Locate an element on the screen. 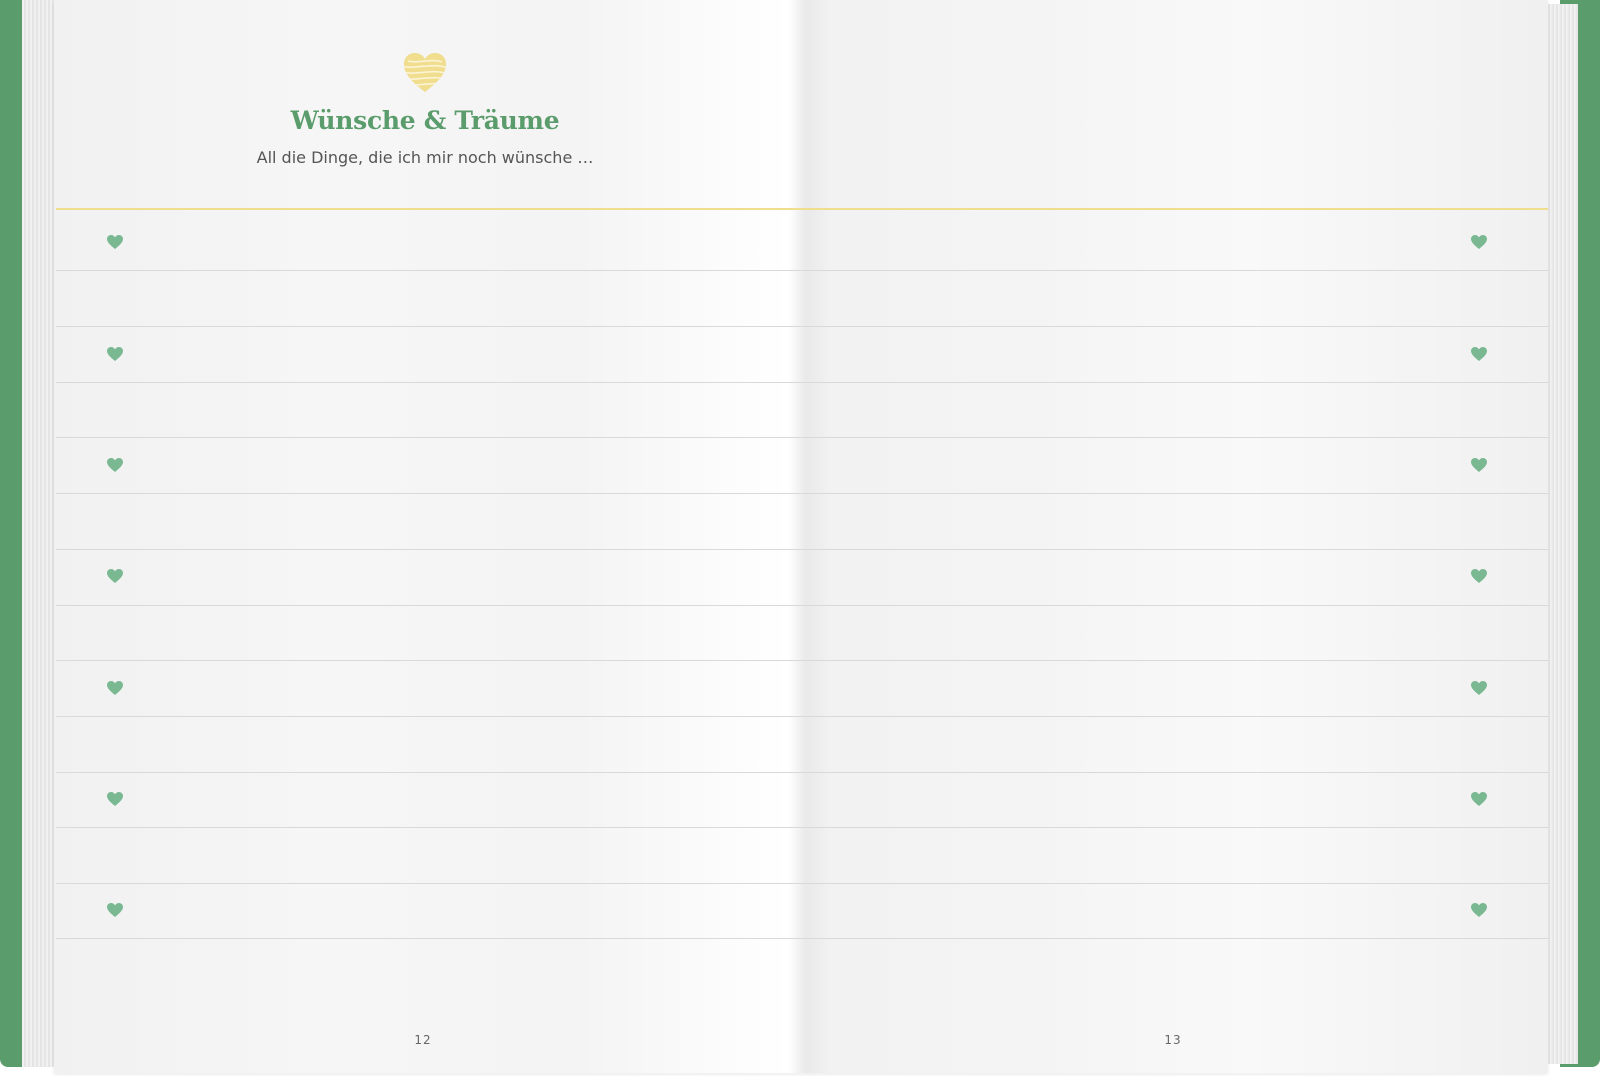 This screenshot has width=1600, height=1076. page-title: Wünsche & Träume is located at coordinates (425, 120).